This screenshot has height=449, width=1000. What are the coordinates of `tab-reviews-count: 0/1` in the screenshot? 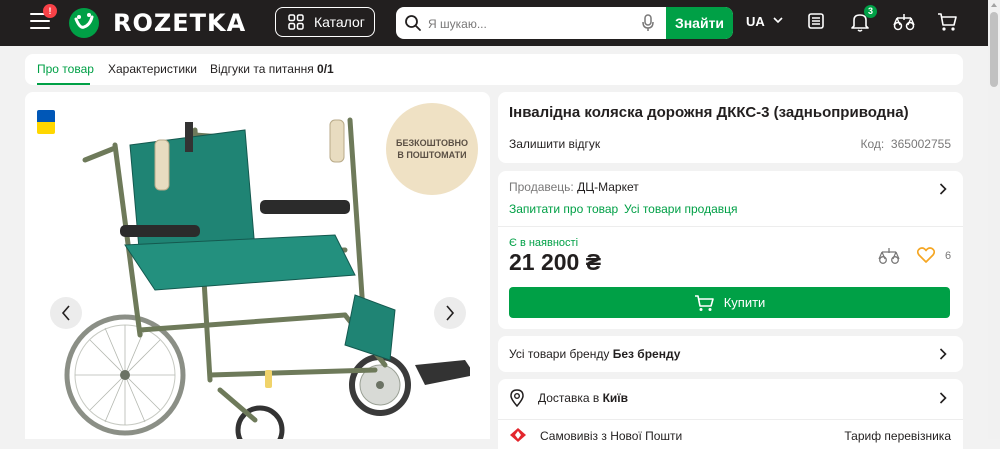 It's located at (325, 69).